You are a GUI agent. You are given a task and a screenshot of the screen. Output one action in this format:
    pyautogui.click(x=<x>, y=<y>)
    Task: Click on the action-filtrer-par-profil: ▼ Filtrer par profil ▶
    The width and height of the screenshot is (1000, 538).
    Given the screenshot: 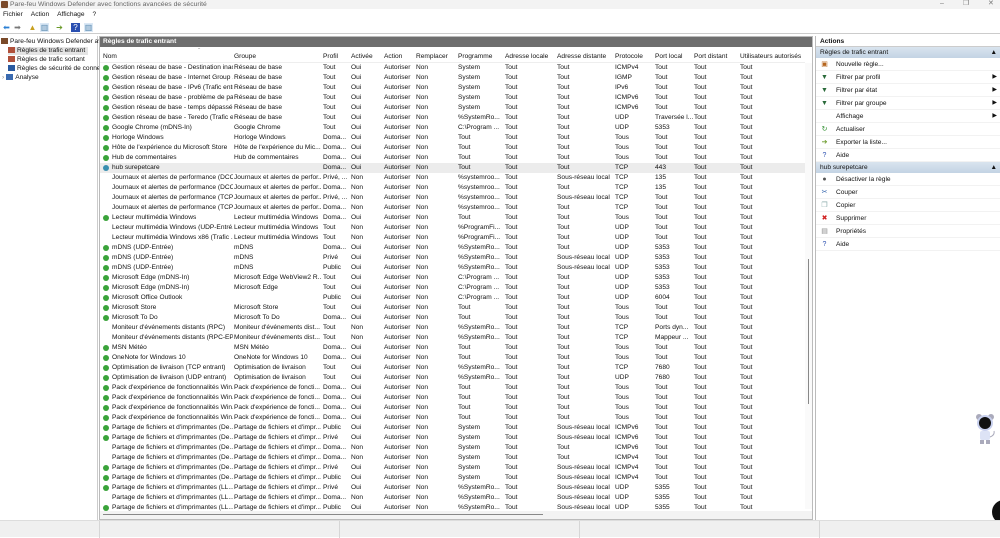 What is the action you would take?
    pyautogui.click(x=908, y=77)
    